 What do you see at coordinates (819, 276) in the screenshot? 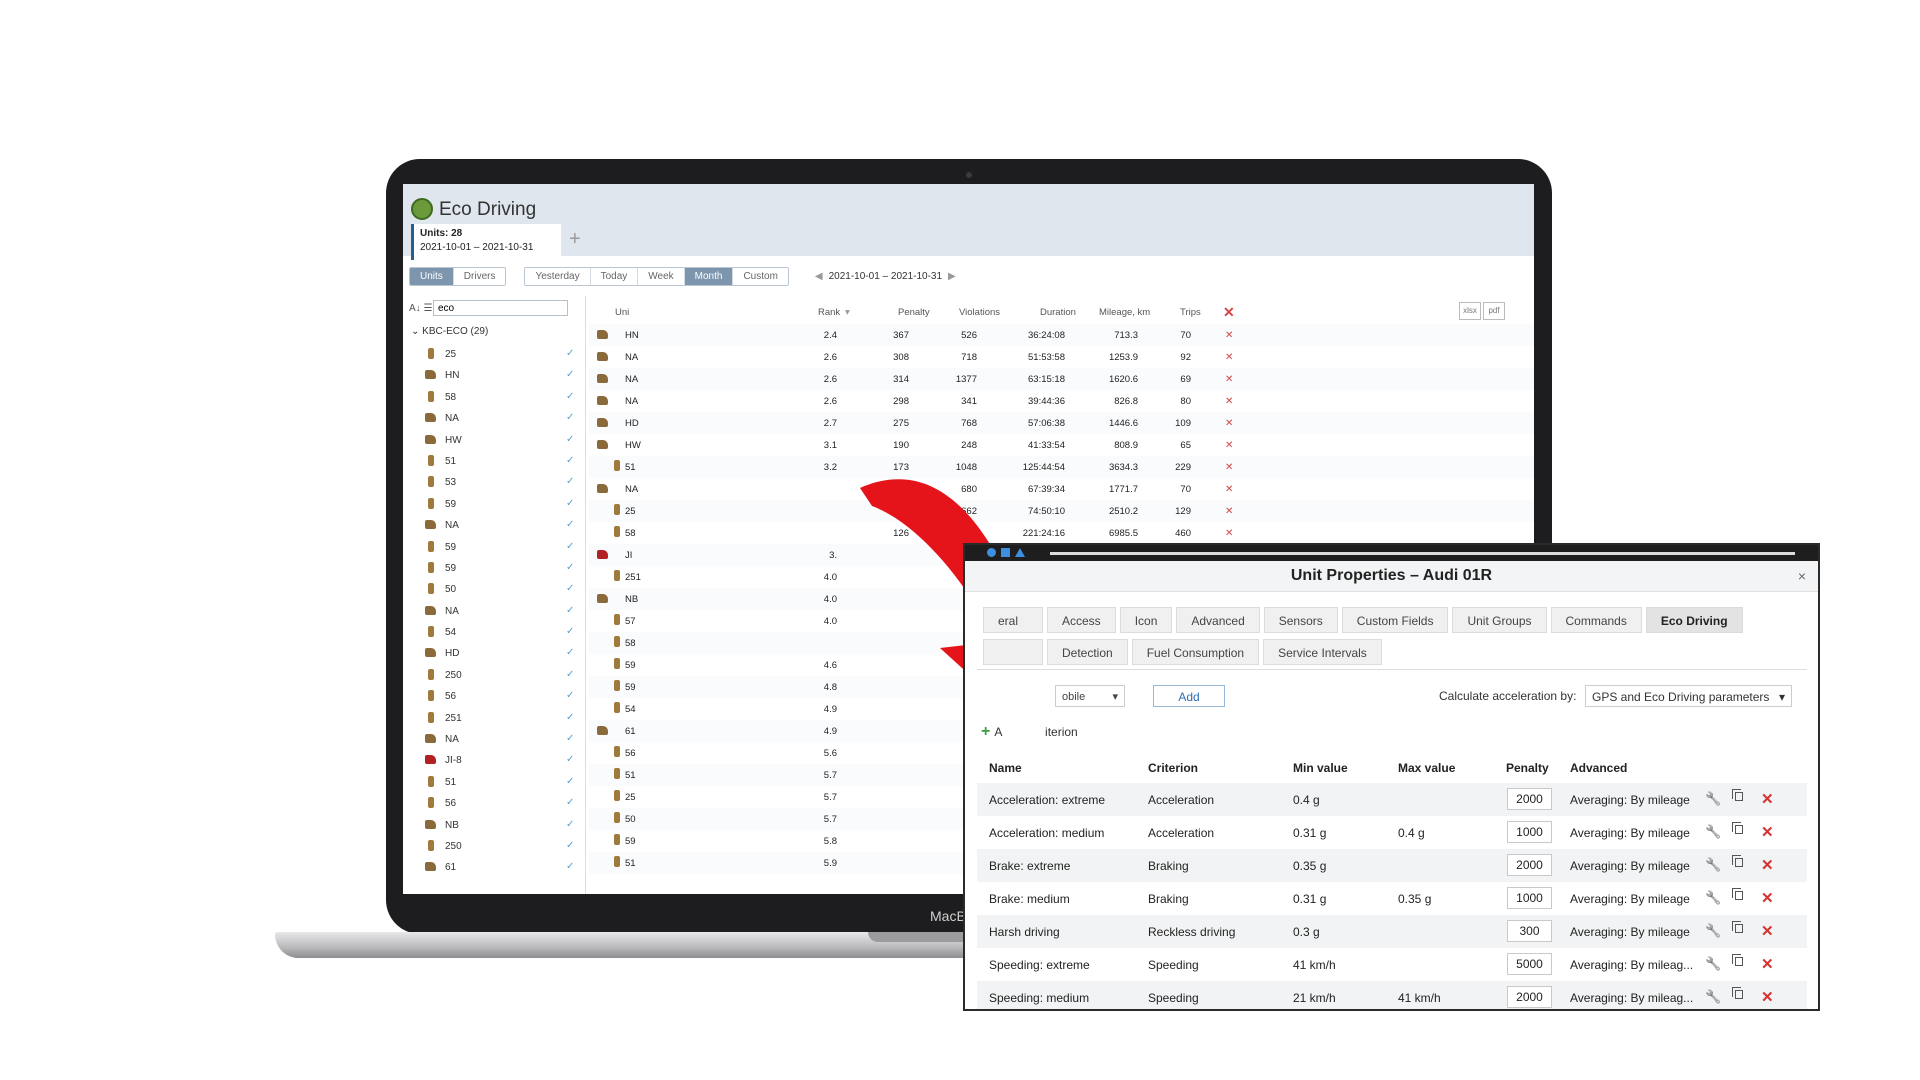
I see `prev-period-icon: ◀` at bounding box center [819, 276].